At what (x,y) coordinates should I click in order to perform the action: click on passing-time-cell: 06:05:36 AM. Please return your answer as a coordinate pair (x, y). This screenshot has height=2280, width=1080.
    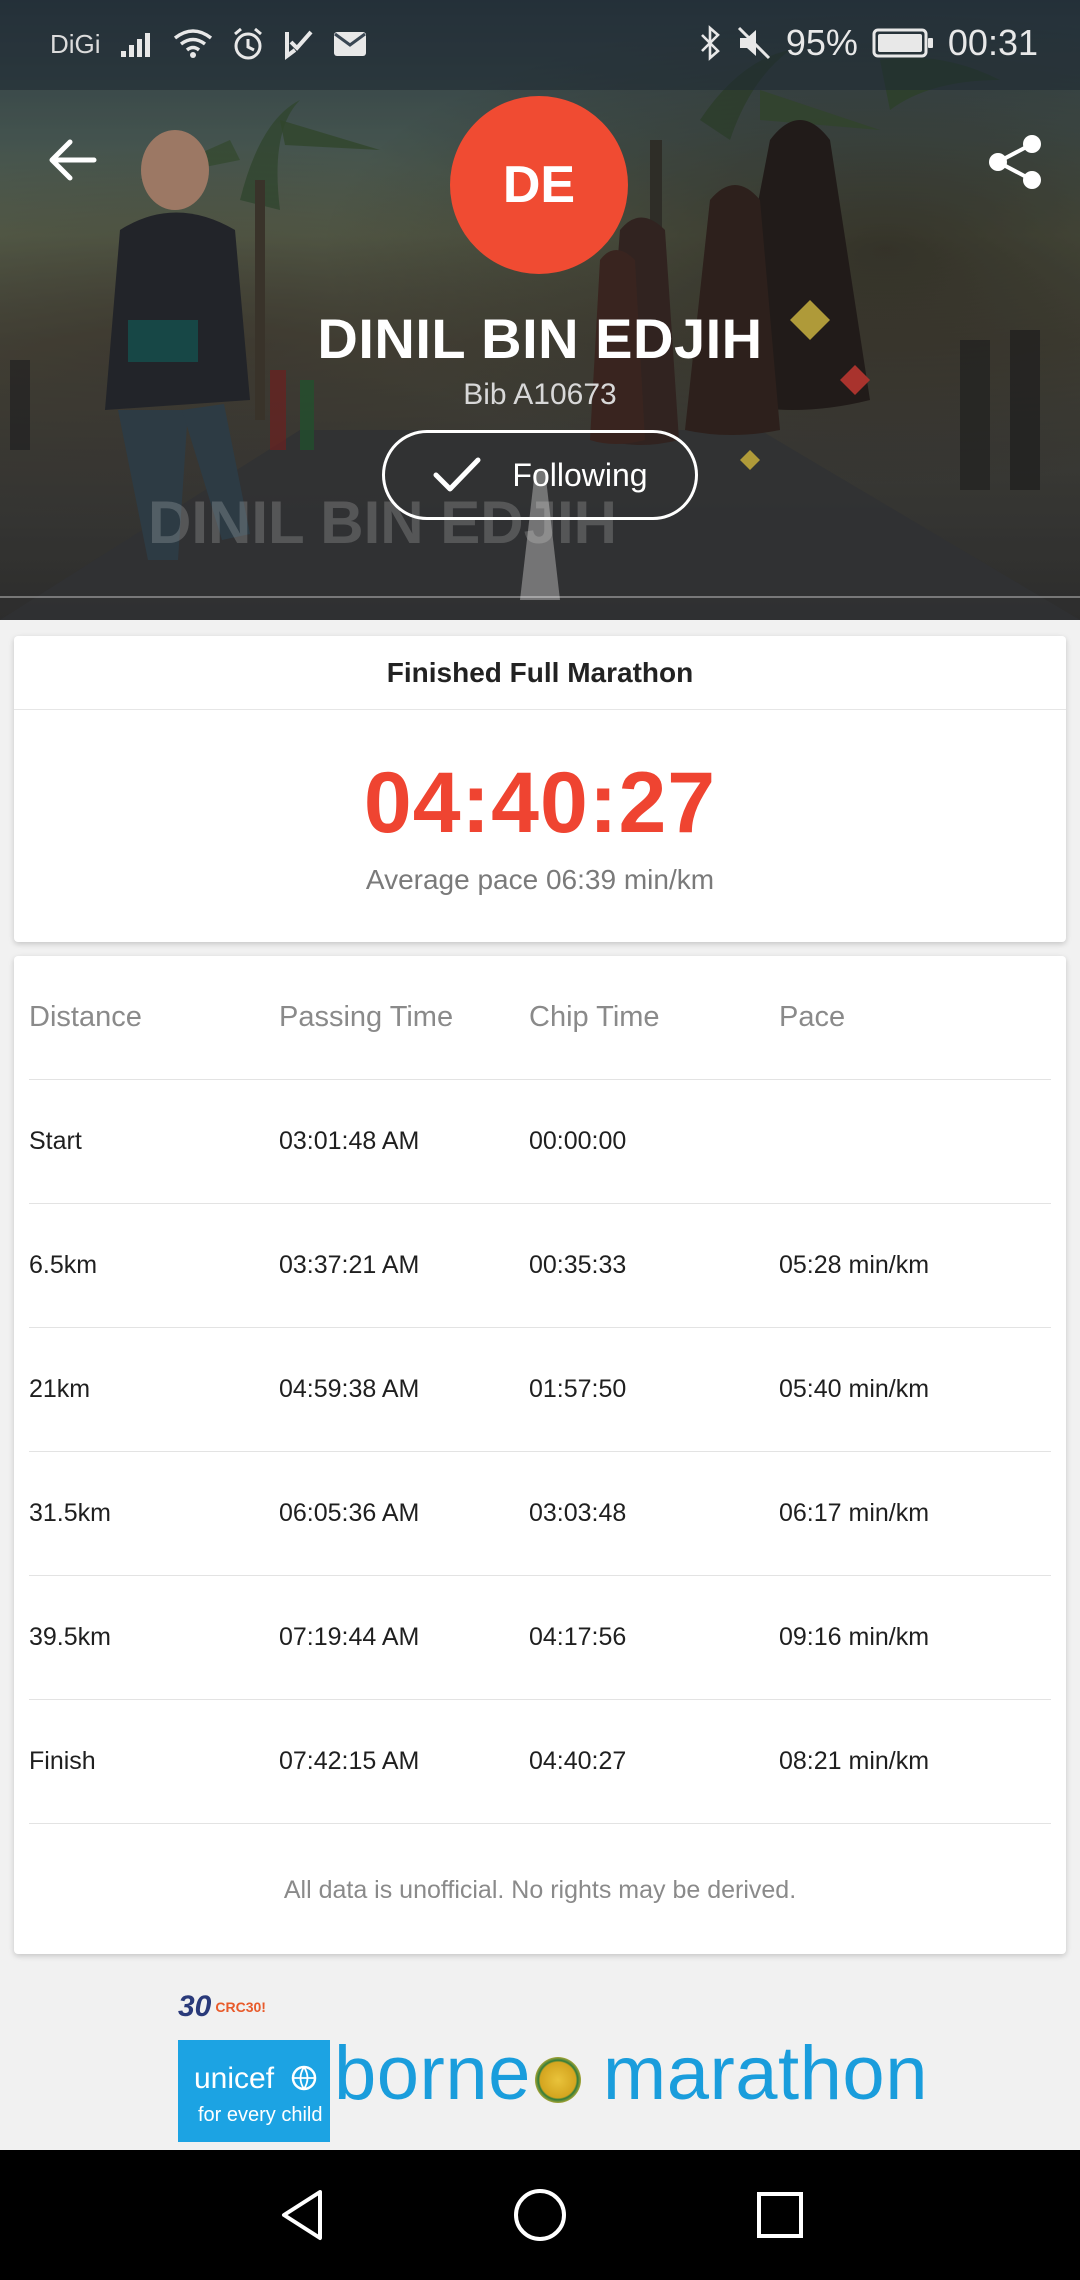
    Looking at the image, I should click on (349, 1513).